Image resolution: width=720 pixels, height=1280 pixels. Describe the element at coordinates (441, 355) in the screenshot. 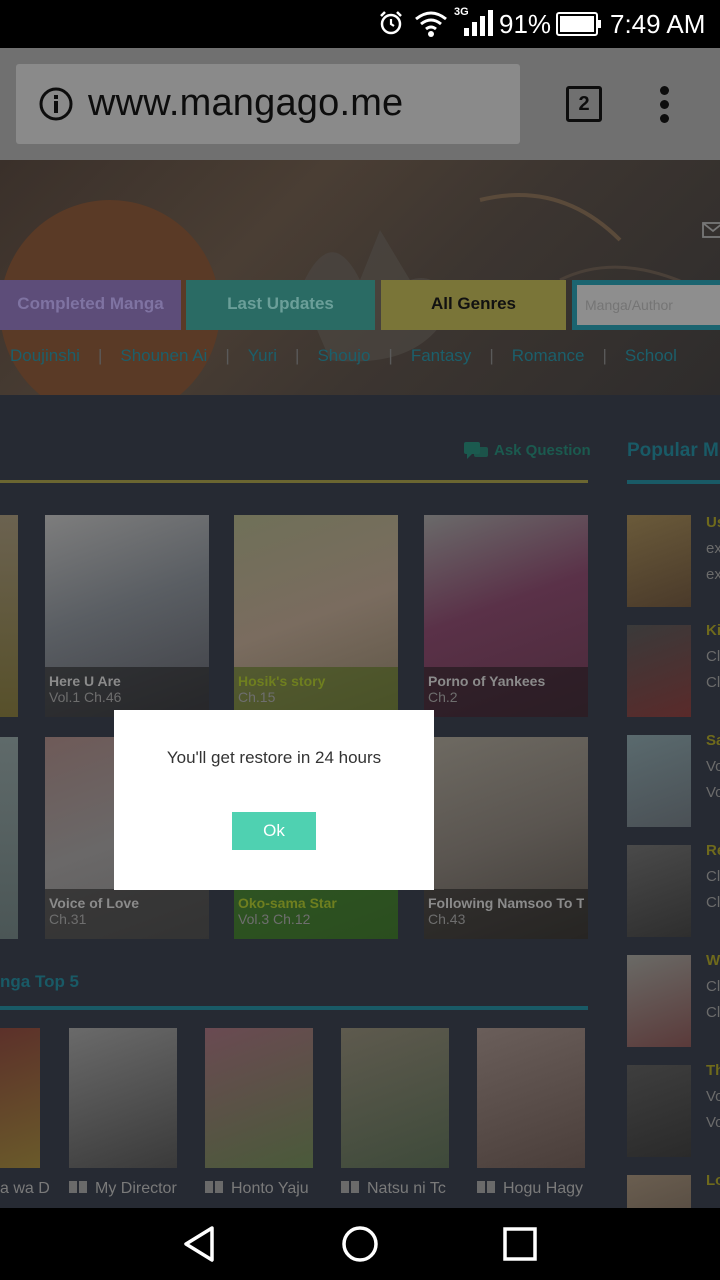

I see `genre-link-fantasy: Fantasy` at that location.